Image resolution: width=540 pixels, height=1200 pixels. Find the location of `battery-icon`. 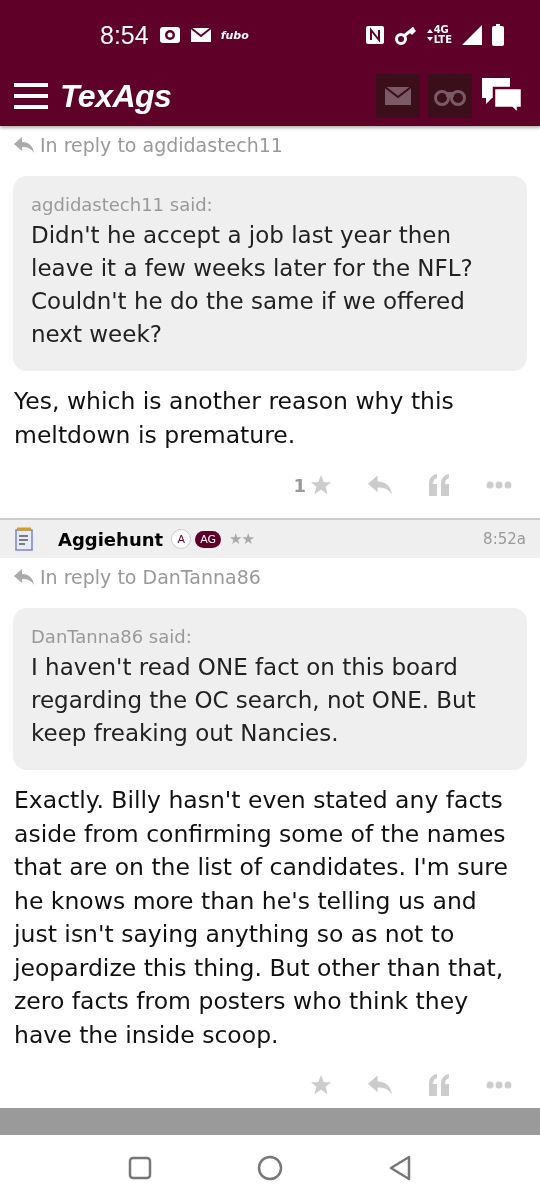

battery-icon is located at coordinates (498, 35).